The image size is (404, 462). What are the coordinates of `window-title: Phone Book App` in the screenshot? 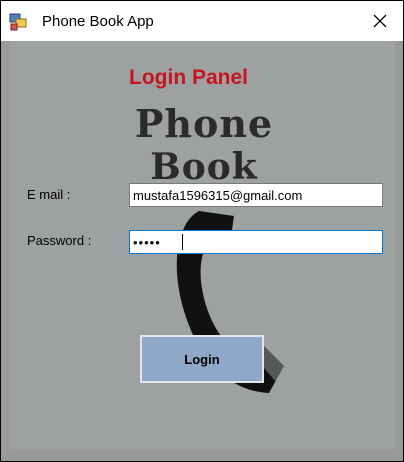 It's located at (98, 21).